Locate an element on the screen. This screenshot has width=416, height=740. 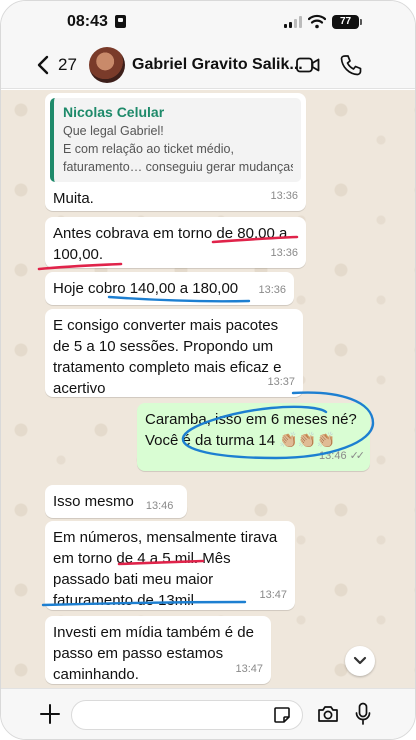
quote-line: Que legal Gabriel! is located at coordinates (113, 131).